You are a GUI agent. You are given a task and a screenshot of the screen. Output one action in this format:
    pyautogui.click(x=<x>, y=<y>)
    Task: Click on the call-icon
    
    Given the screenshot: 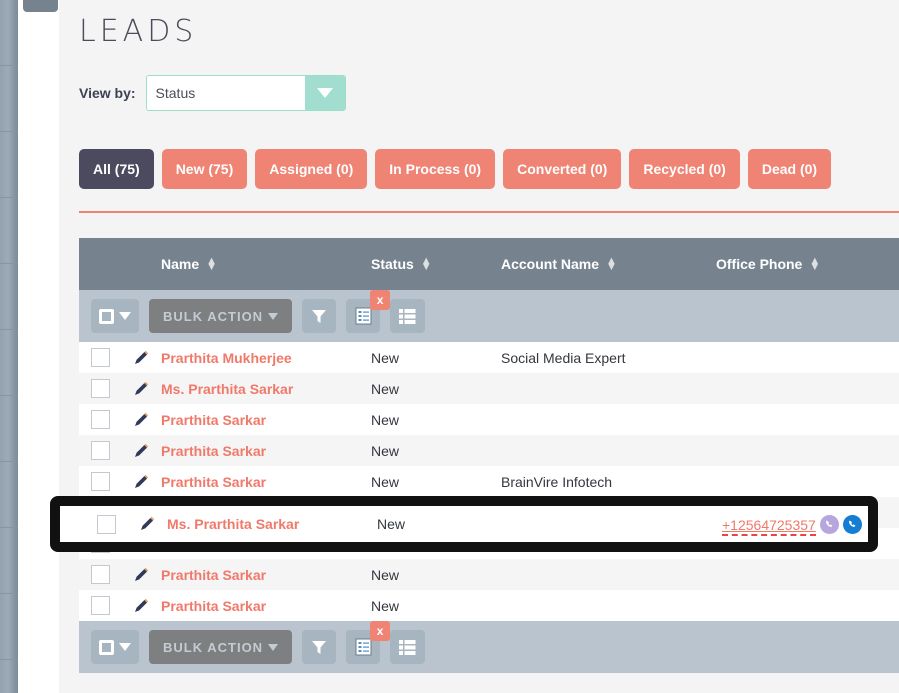 What is the action you would take?
    pyautogui.click(x=852, y=524)
    